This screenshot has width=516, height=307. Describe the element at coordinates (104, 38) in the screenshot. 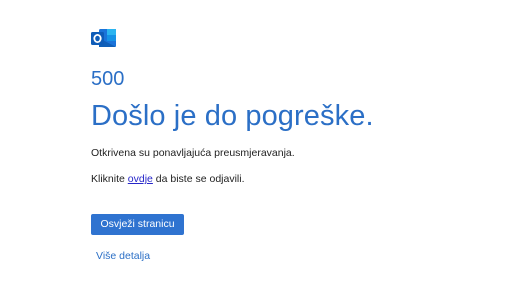

I see `outlook-logo-icon` at that location.